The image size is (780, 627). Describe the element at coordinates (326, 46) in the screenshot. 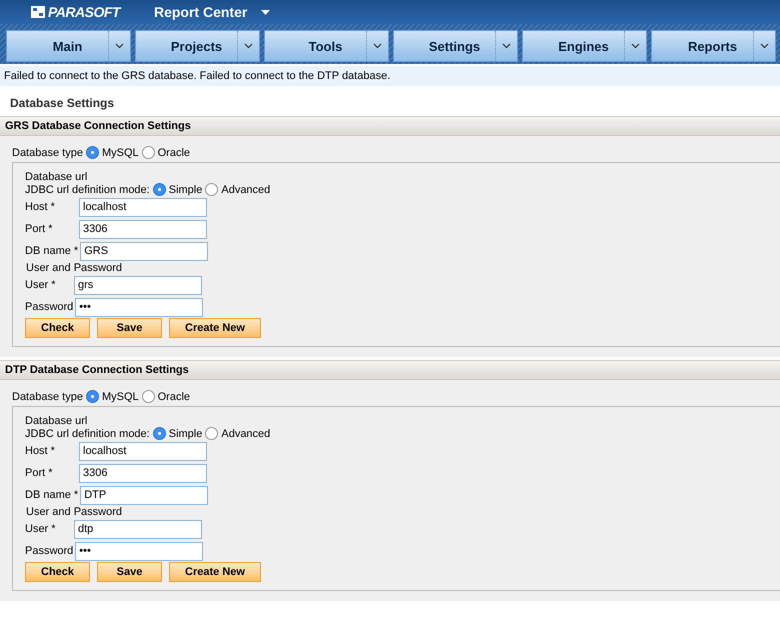

I see `nav-tab: Tools` at that location.